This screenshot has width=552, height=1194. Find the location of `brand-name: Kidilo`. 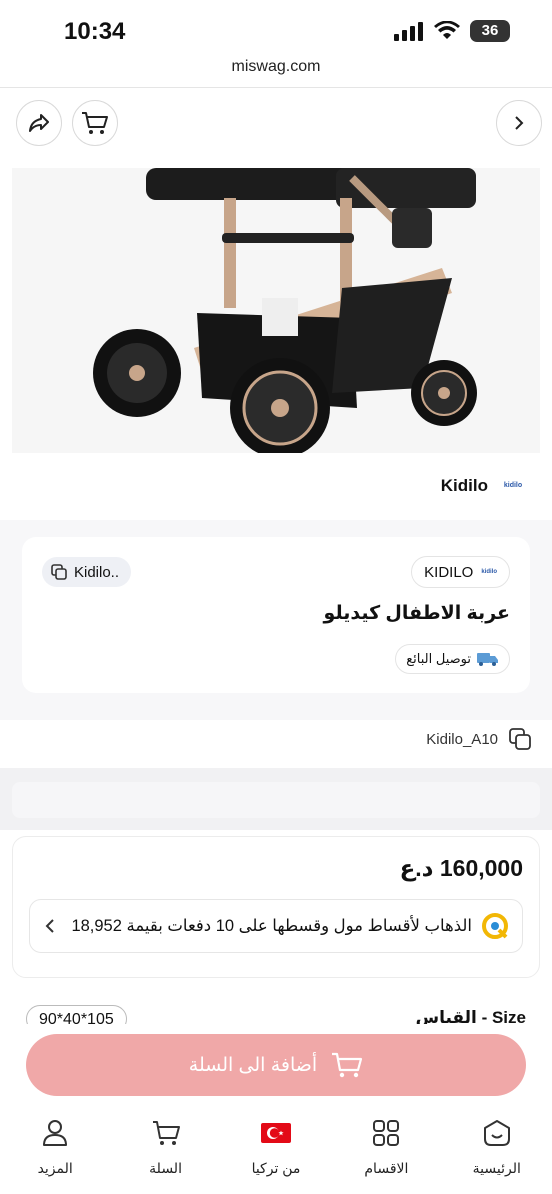

brand-name: Kidilo is located at coordinates (464, 485).